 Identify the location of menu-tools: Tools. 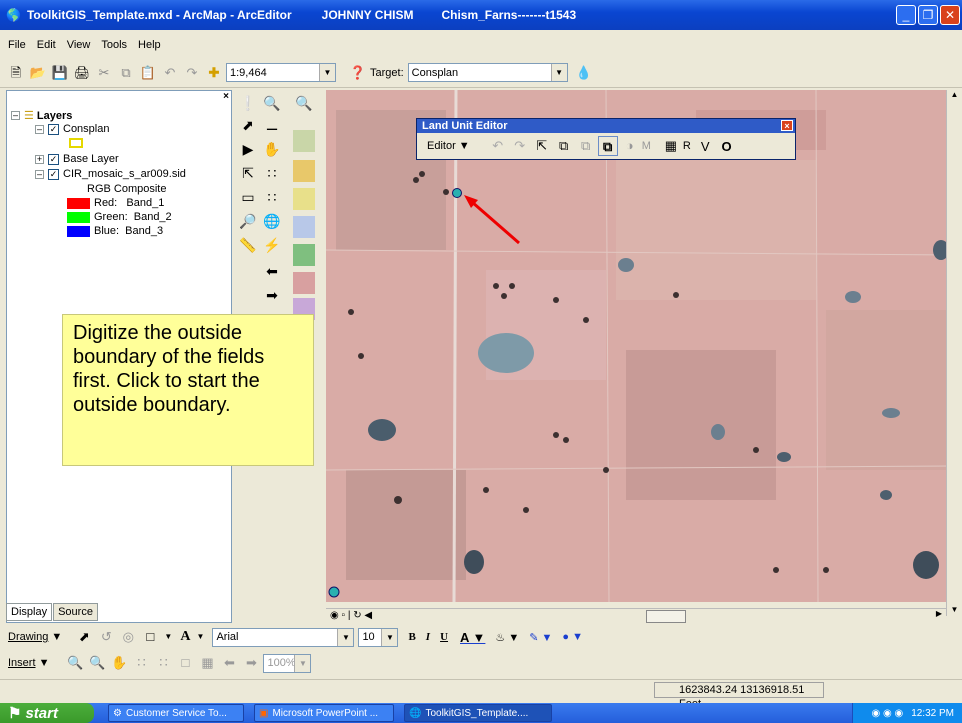
(114, 45).